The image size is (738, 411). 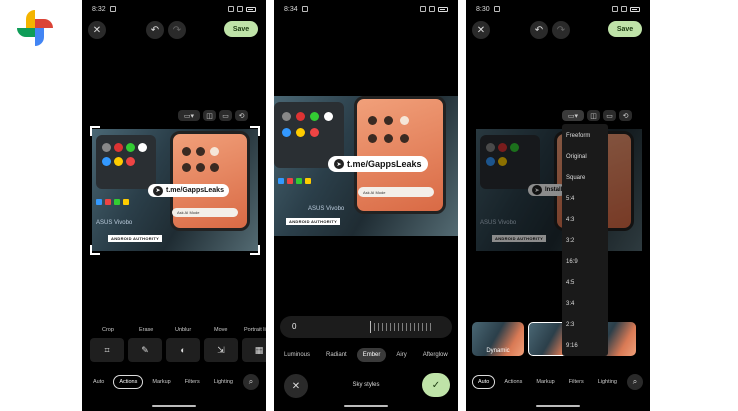 What do you see at coordinates (366, 9) in the screenshot?
I see `status-bar: 8:34` at bounding box center [366, 9].